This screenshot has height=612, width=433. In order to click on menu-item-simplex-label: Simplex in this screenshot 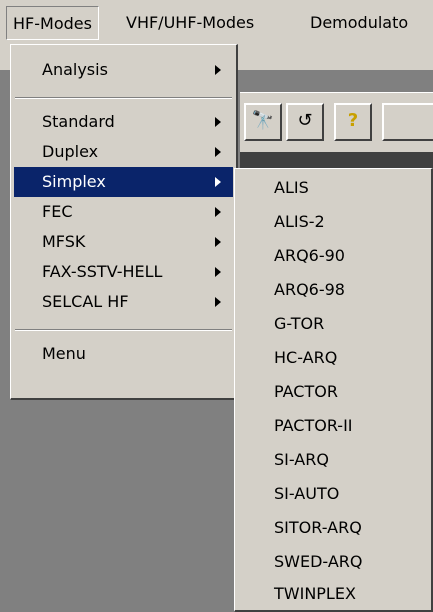, I will do `click(74, 181)`.